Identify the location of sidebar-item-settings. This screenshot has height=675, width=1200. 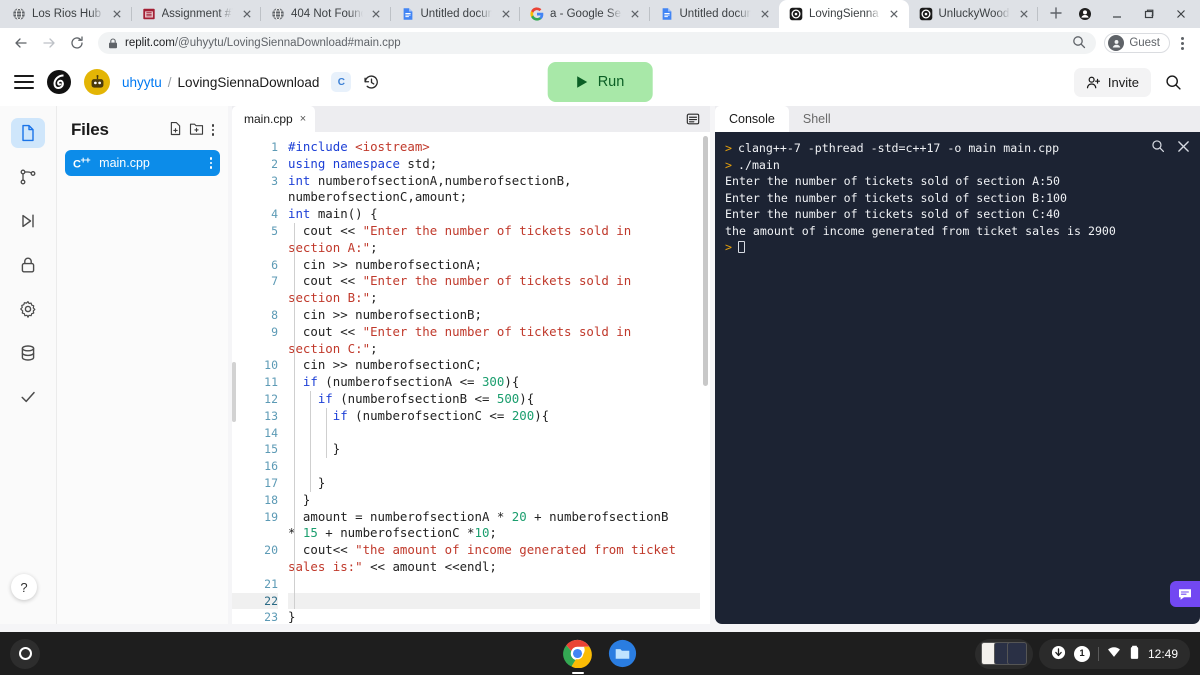
(28, 309).